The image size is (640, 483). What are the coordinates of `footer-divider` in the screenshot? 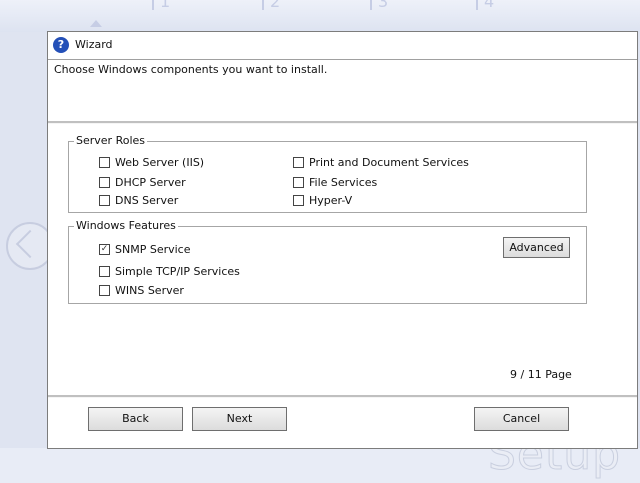 It's located at (342, 396).